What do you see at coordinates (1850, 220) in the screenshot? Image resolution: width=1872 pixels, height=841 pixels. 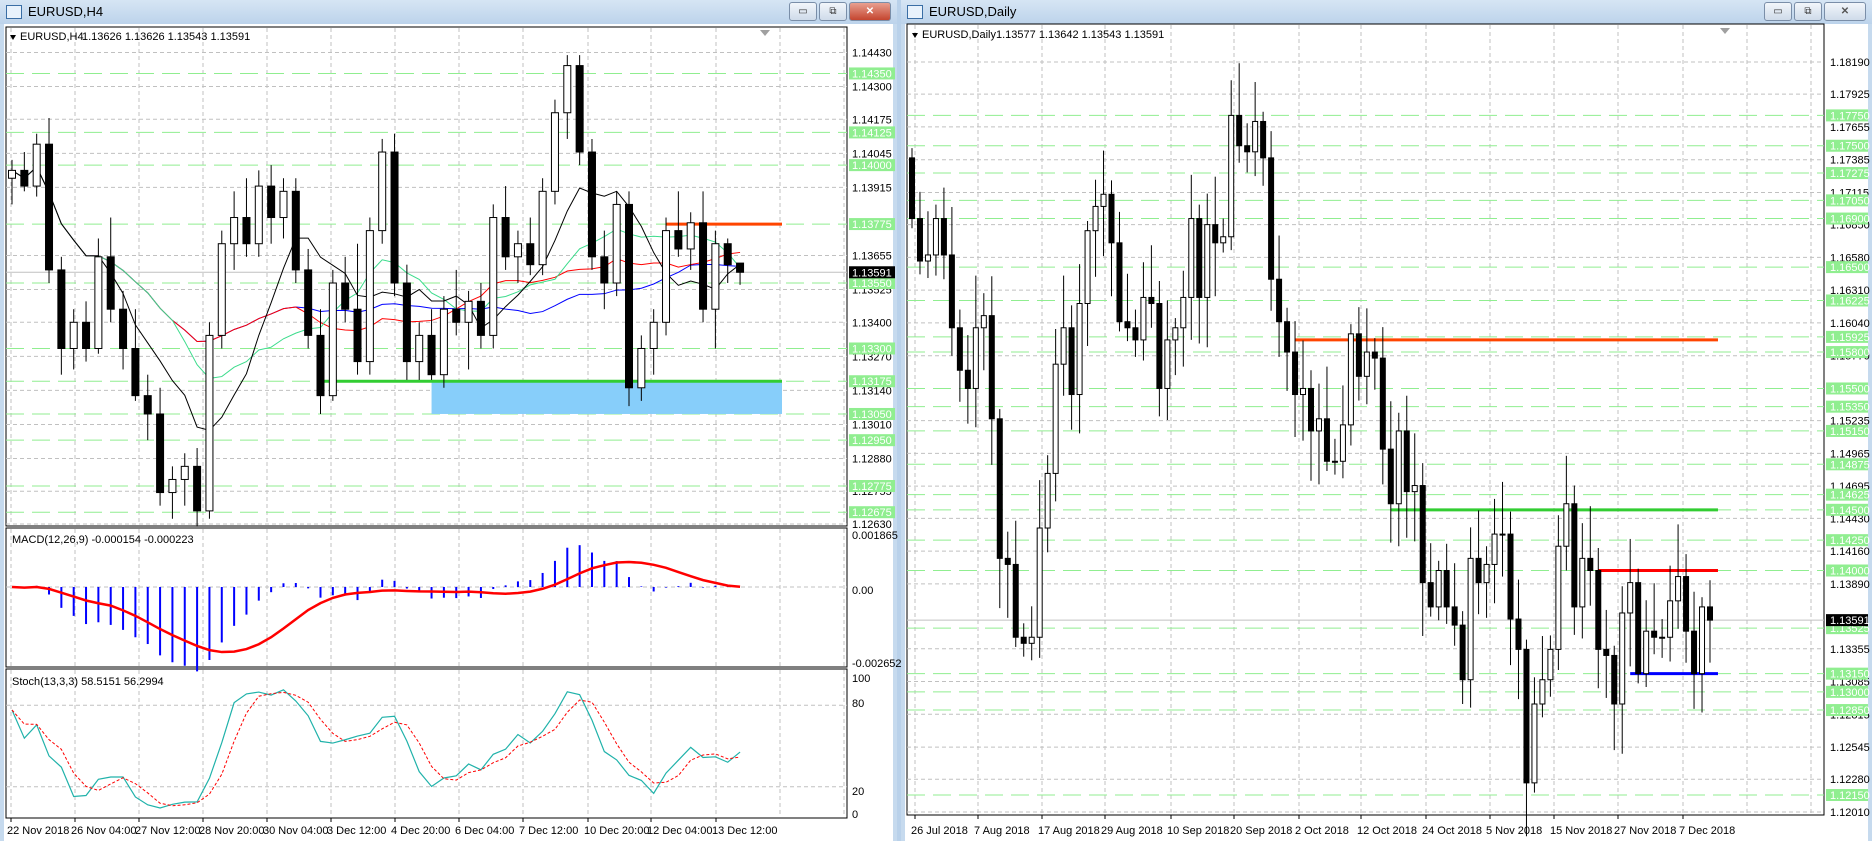 I see `level-price-label: 1.16900` at bounding box center [1850, 220].